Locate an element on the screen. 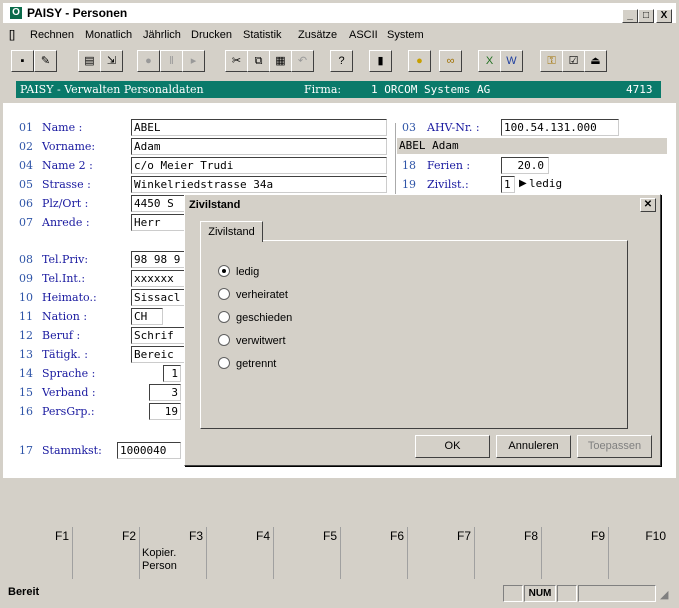 The height and width of the screenshot is (608, 679). radio-geschieden: geschieden is located at coordinates (255, 317).